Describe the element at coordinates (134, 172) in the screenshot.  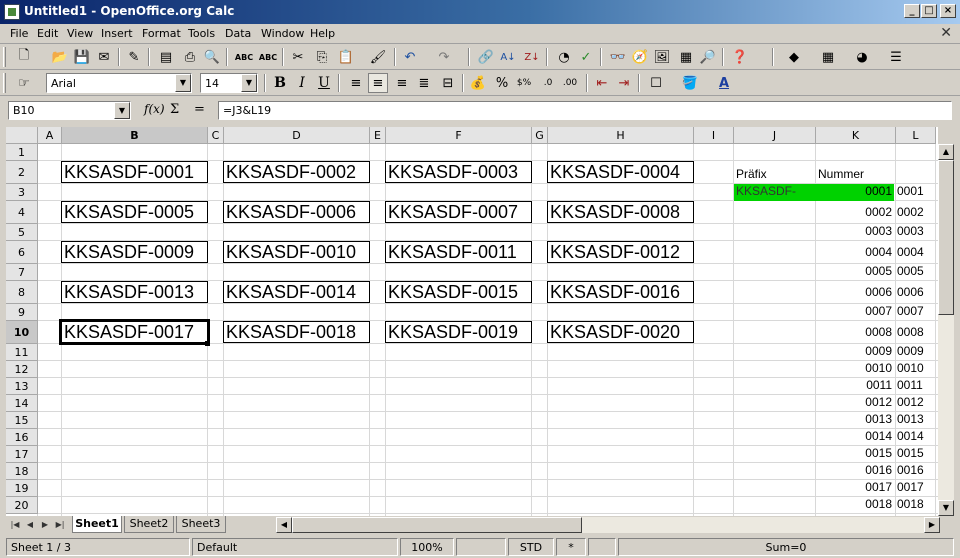
I see `label-cell: KKSASDF-0001` at that location.